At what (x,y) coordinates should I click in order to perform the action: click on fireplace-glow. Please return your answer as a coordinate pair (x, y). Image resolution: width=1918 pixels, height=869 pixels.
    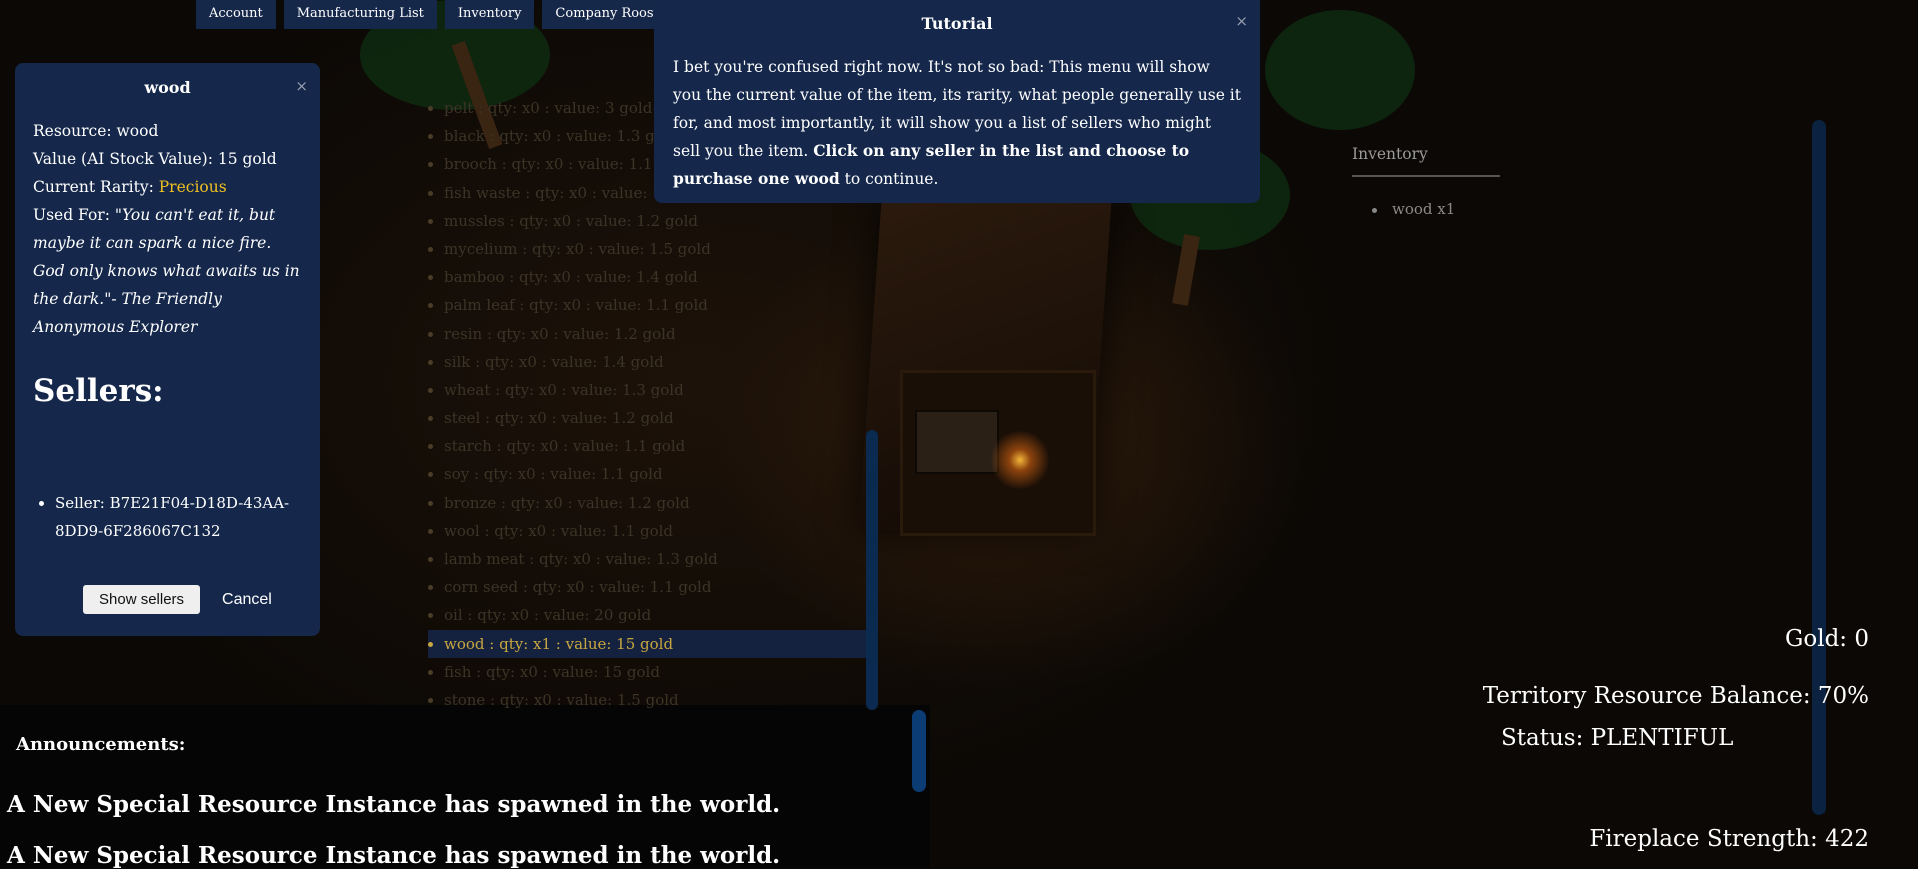
    Looking at the image, I should click on (1020, 460).